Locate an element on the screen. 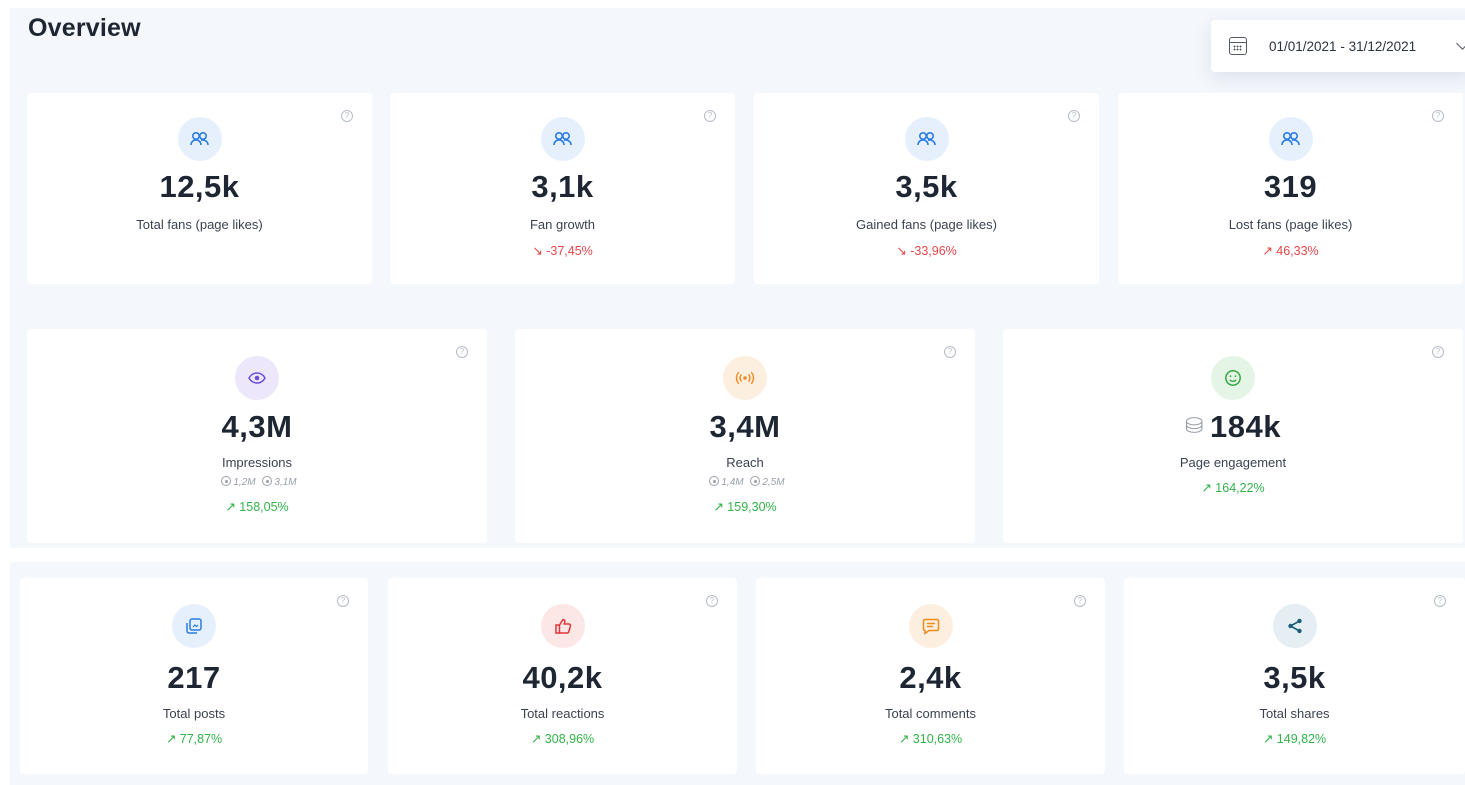 The image size is (1465, 785). metric-value: 12,5k is located at coordinates (199, 186).